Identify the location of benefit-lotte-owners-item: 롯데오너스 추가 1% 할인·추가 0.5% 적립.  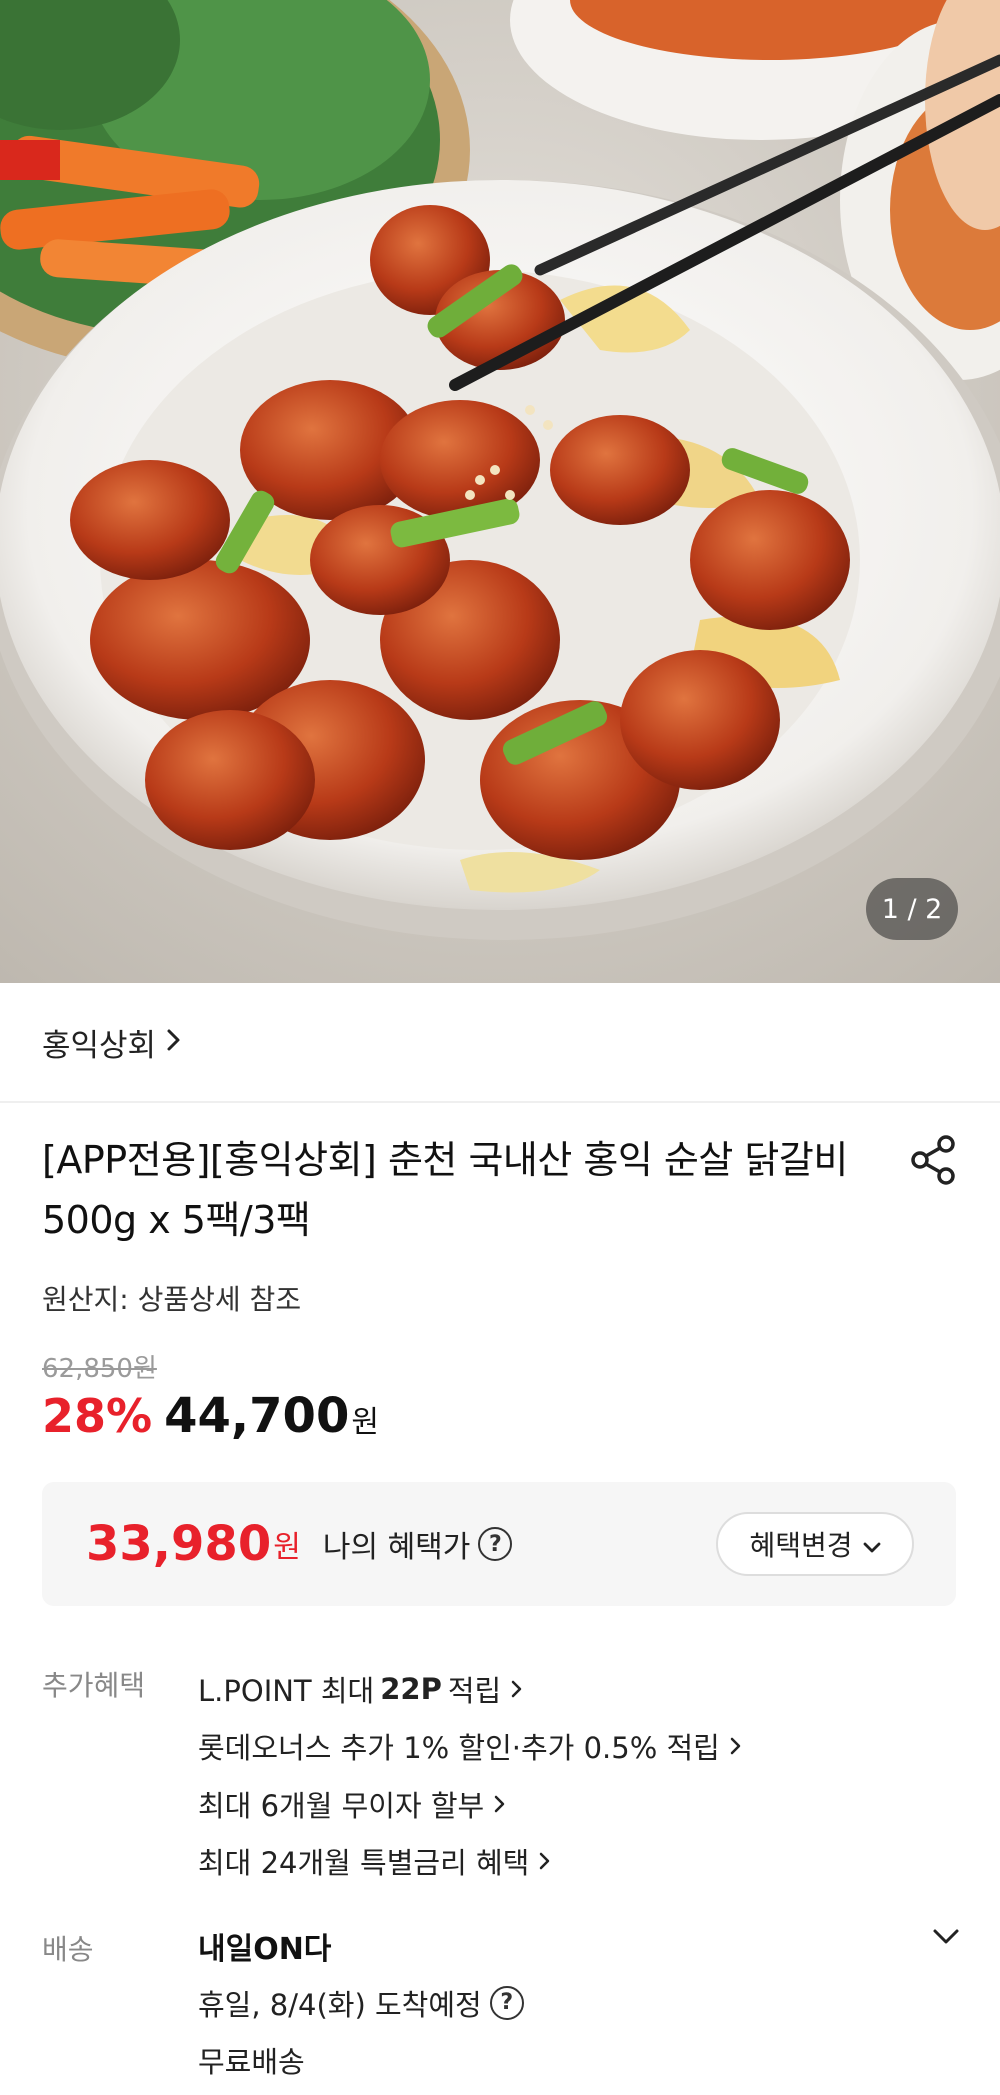
(470, 1747).